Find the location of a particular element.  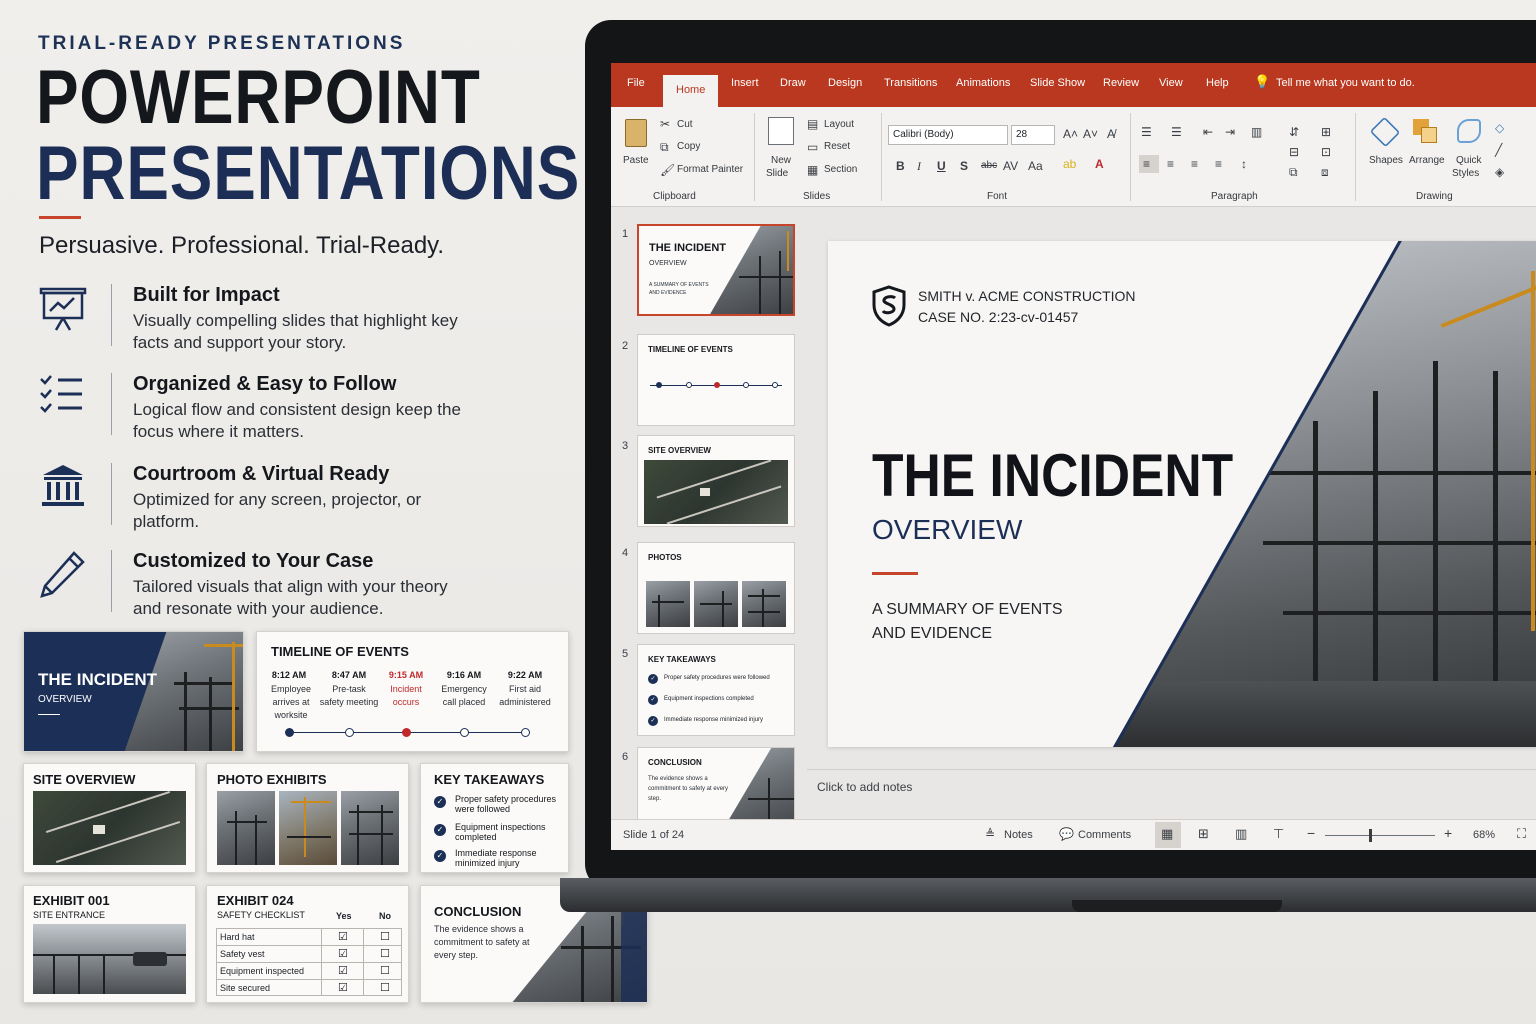

zoom-level: 68% is located at coordinates (1484, 835).